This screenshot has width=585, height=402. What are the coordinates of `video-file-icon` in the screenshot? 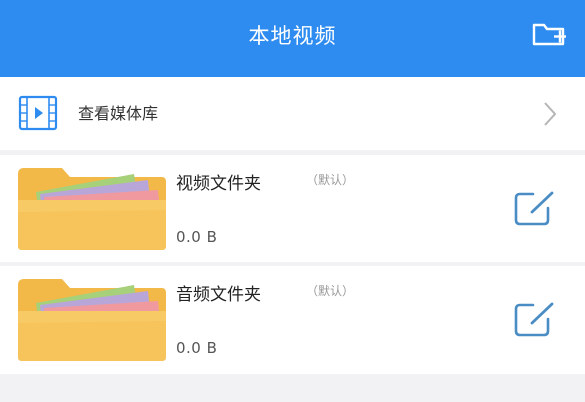 It's located at (38, 113).